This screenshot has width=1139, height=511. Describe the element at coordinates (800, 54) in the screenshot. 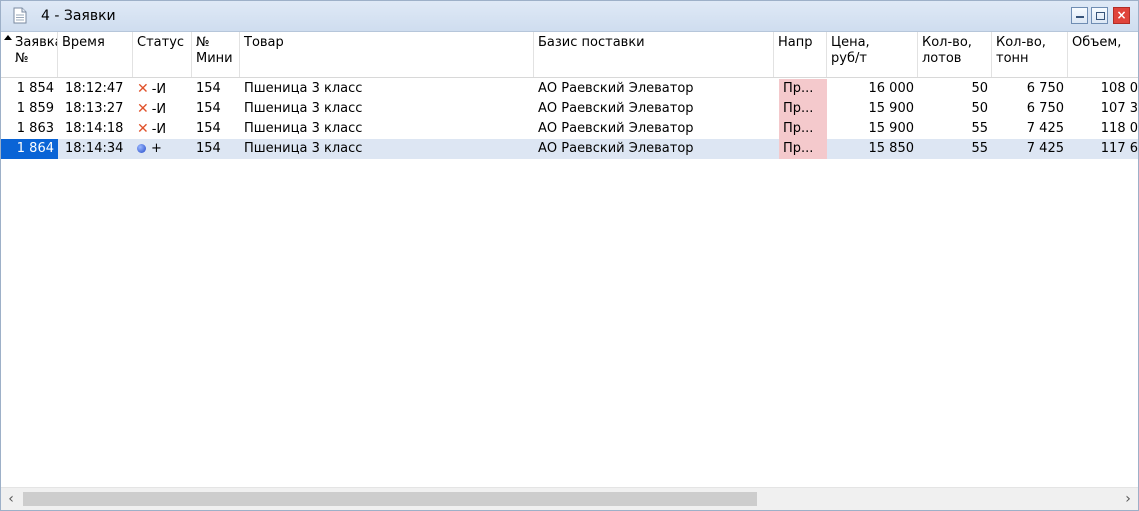

I see `column-header-direction: Напр` at that location.